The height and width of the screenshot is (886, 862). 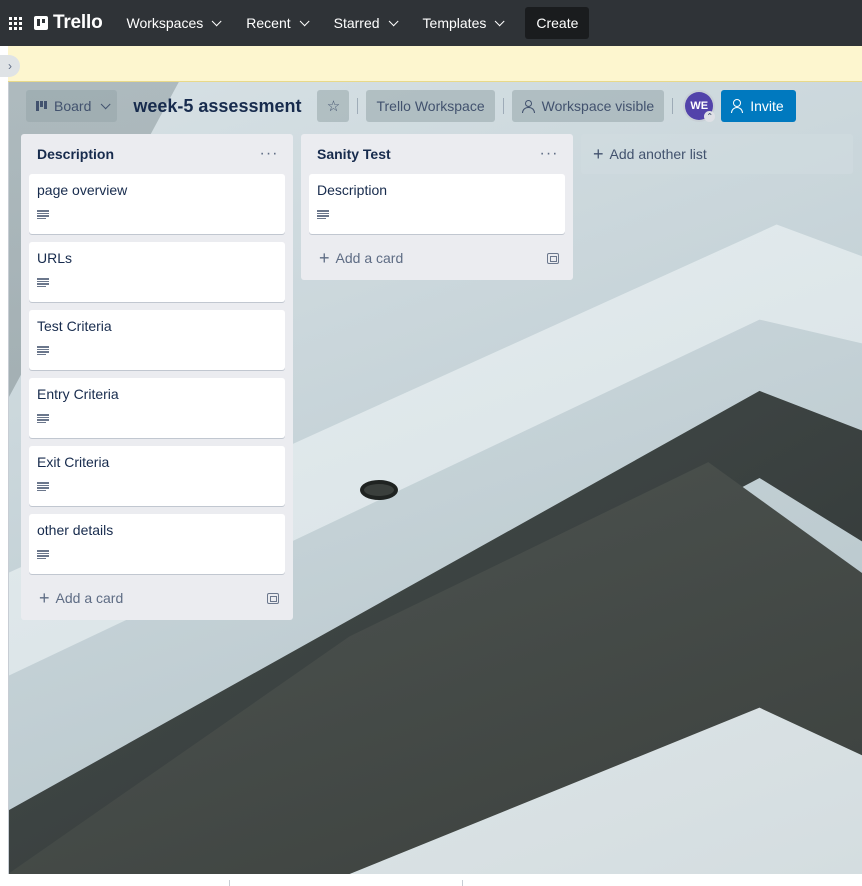 I want to click on add-list-label: Add another list, so click(x=658, y=154).